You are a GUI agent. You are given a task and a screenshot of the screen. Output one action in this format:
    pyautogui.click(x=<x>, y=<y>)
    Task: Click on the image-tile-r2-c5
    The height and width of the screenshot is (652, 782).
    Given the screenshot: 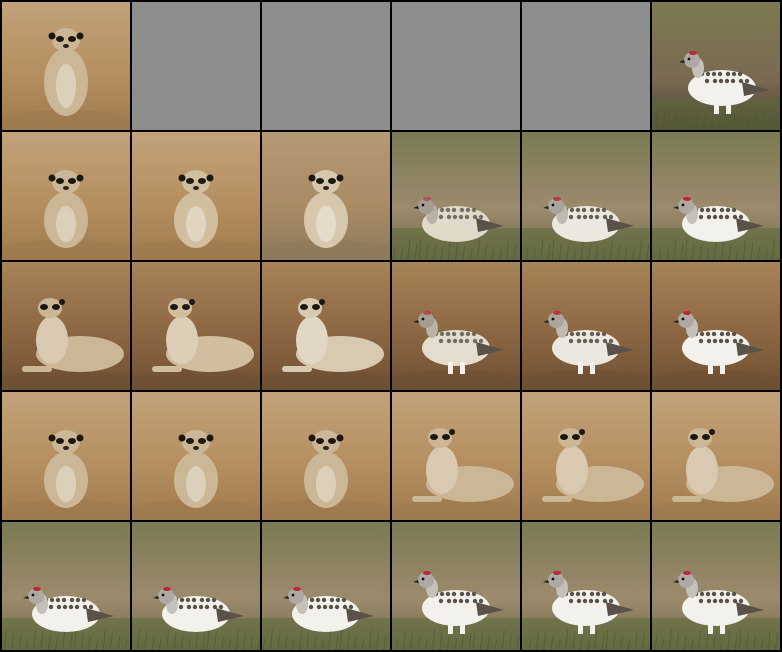 What is the action you would take?
    pyautogui.click(x=716, y=326)
    